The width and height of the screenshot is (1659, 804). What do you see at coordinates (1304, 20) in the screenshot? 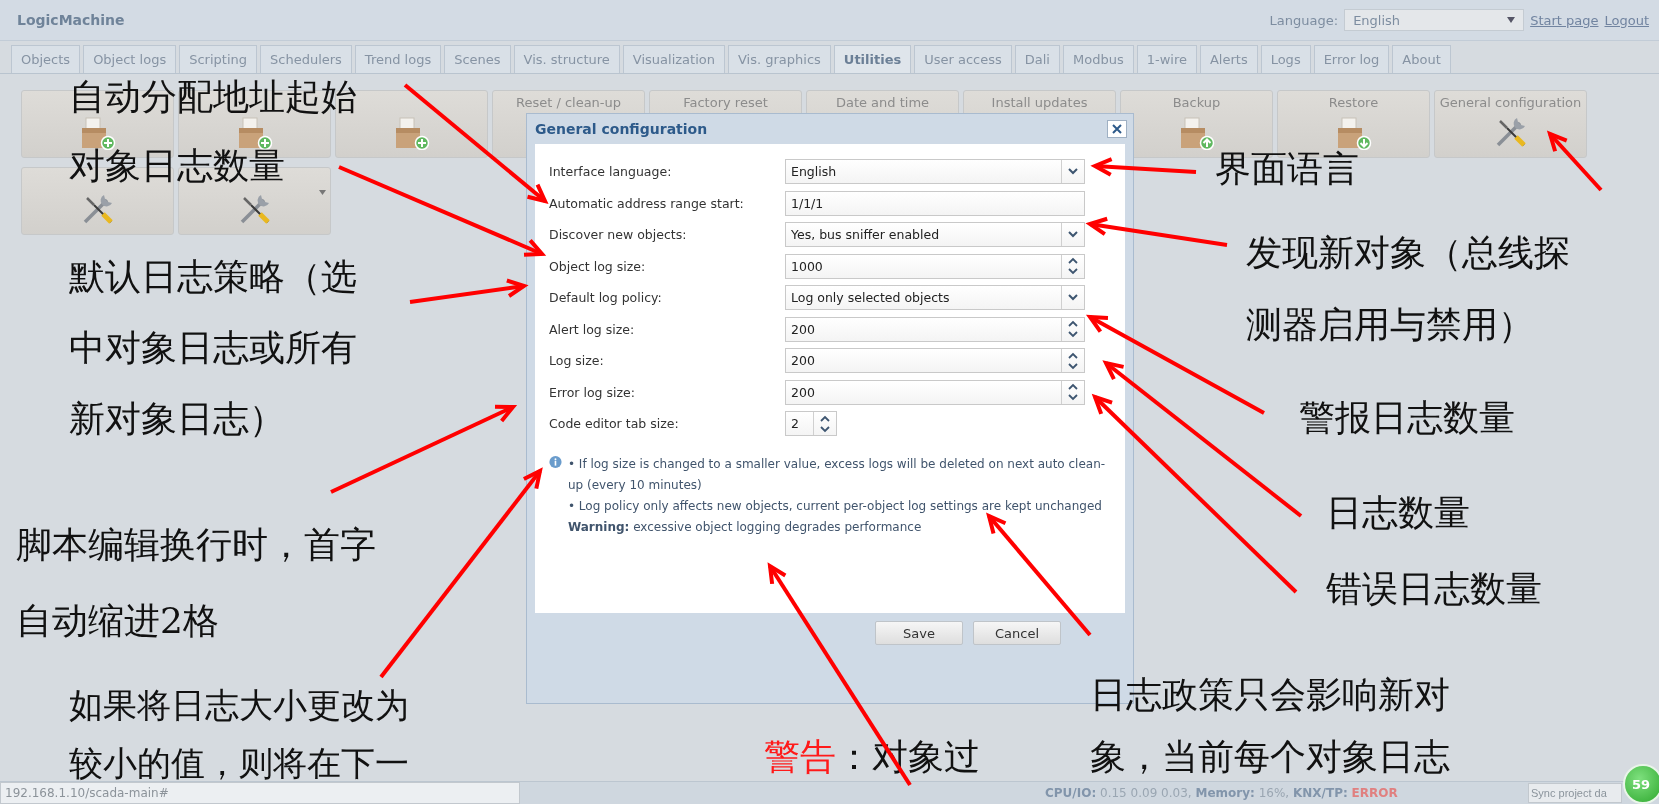
I see `language-label: Language:` at bounding box center [1304, 20].